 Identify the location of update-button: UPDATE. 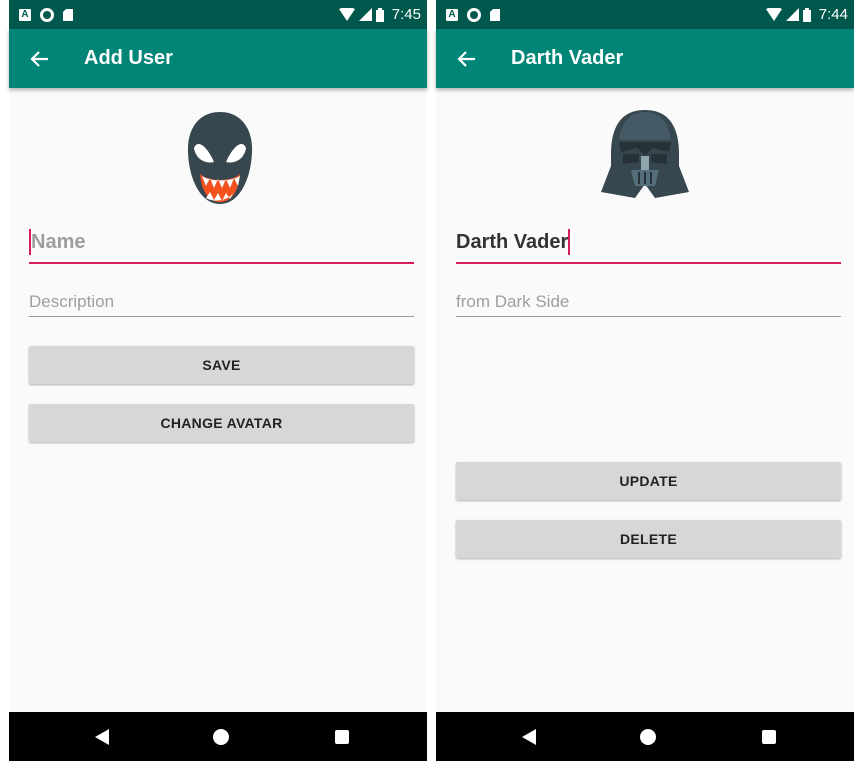
(648, 481).